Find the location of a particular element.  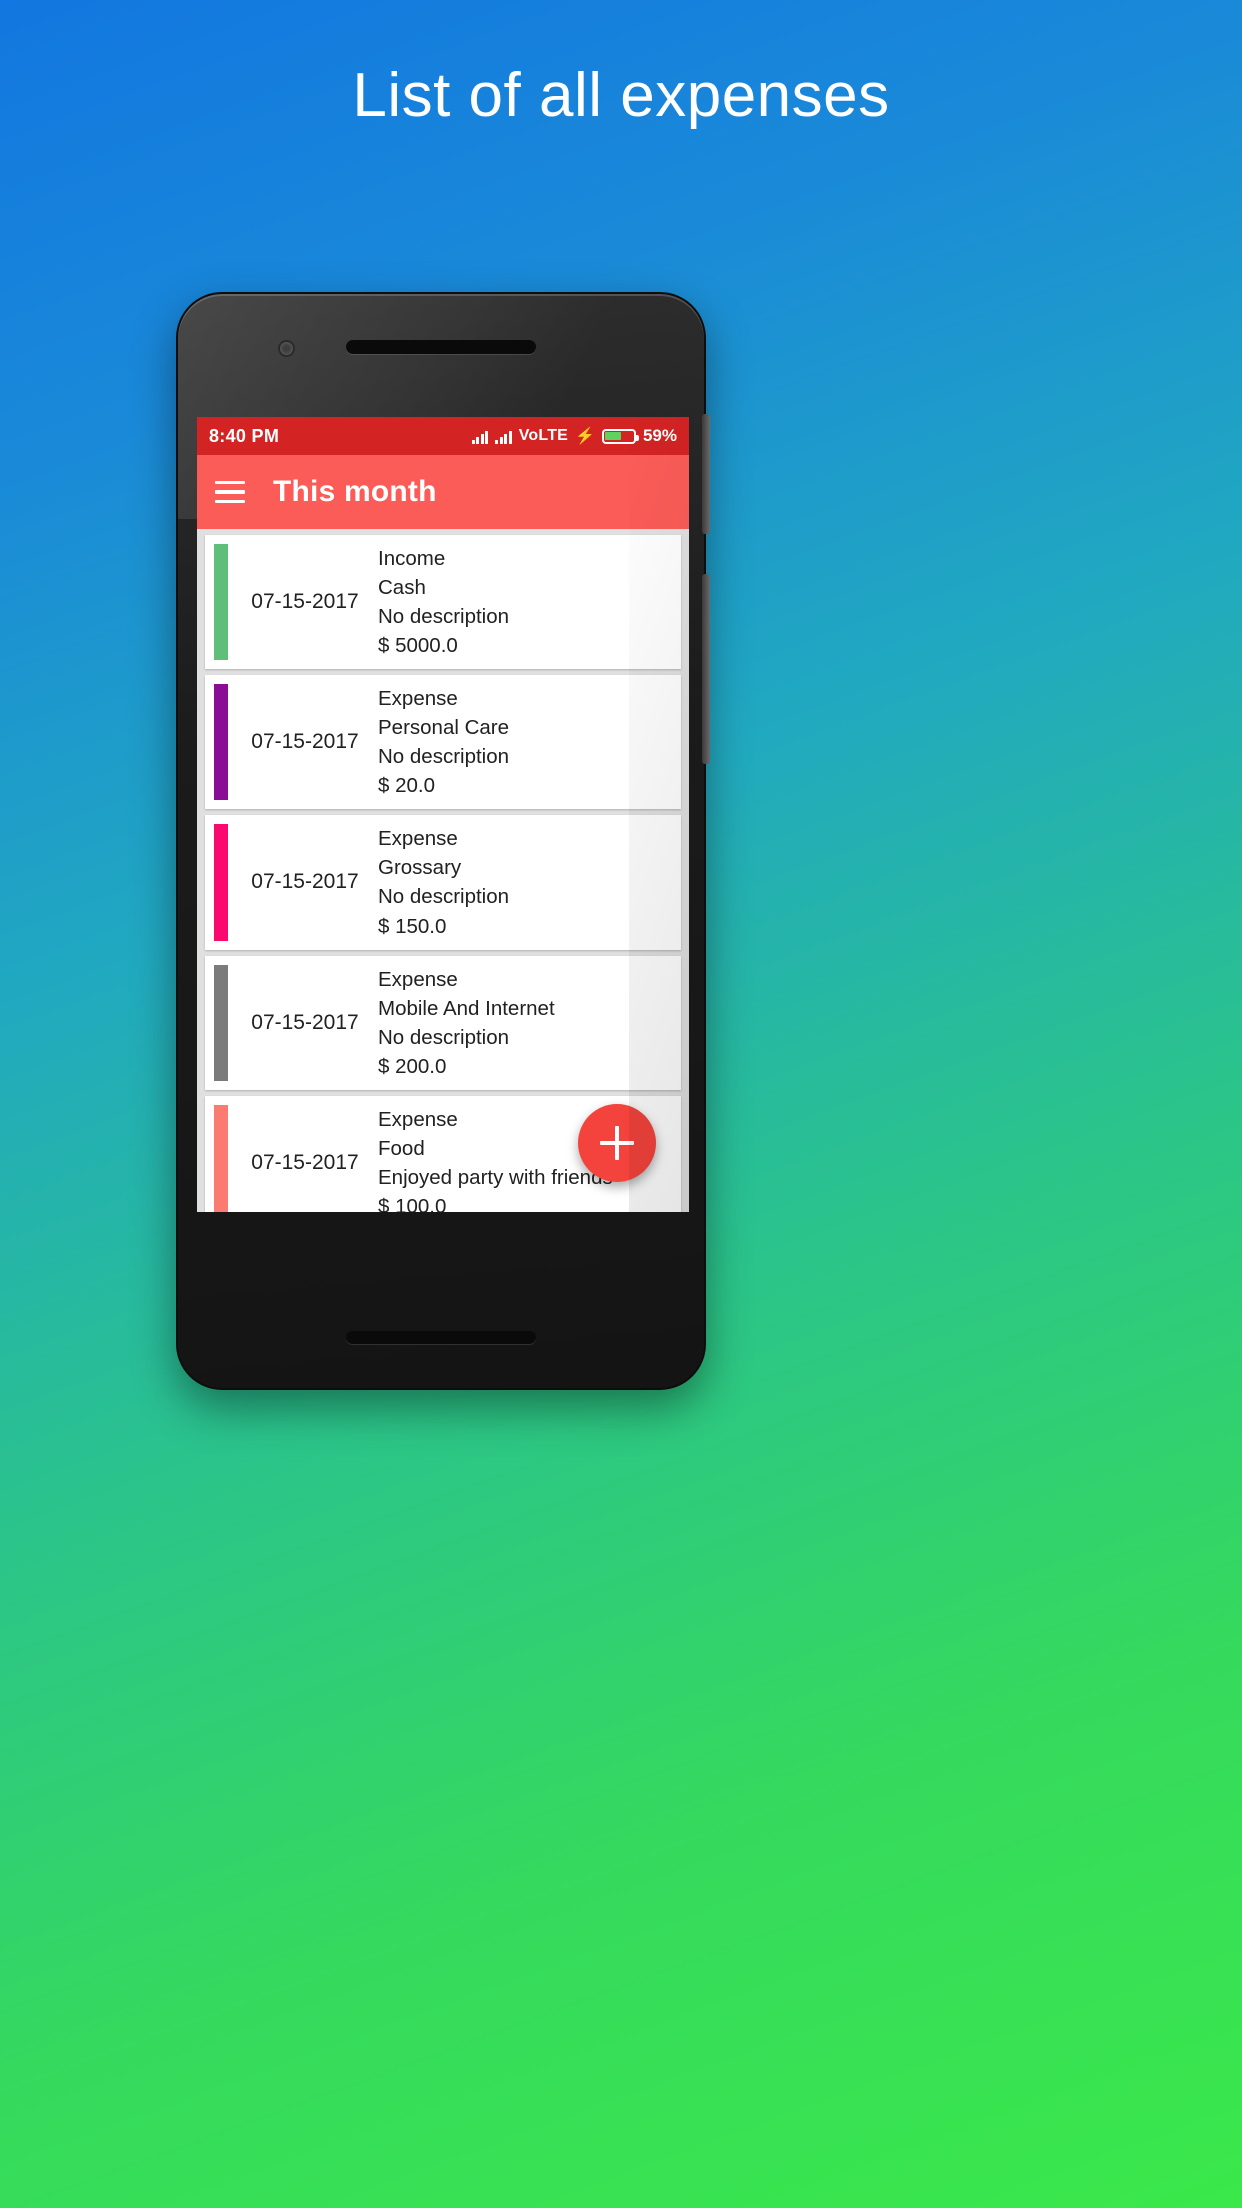

toolbar-title: This month is located at coordinates (355, 491).